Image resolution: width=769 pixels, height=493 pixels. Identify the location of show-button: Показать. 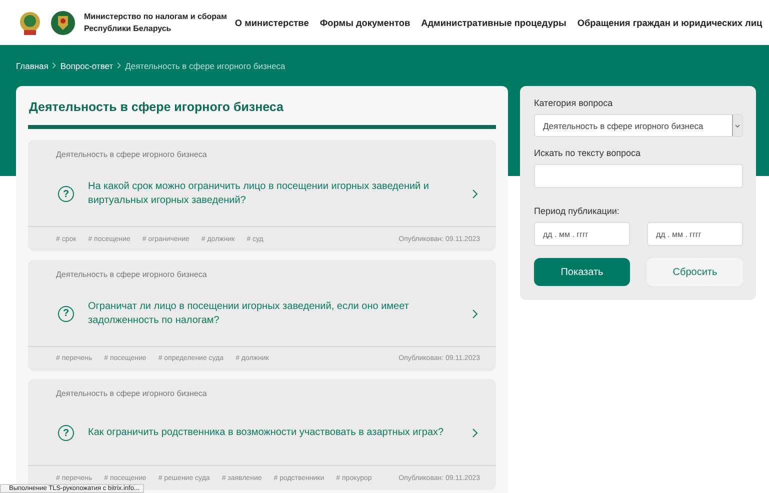
(582, 272).